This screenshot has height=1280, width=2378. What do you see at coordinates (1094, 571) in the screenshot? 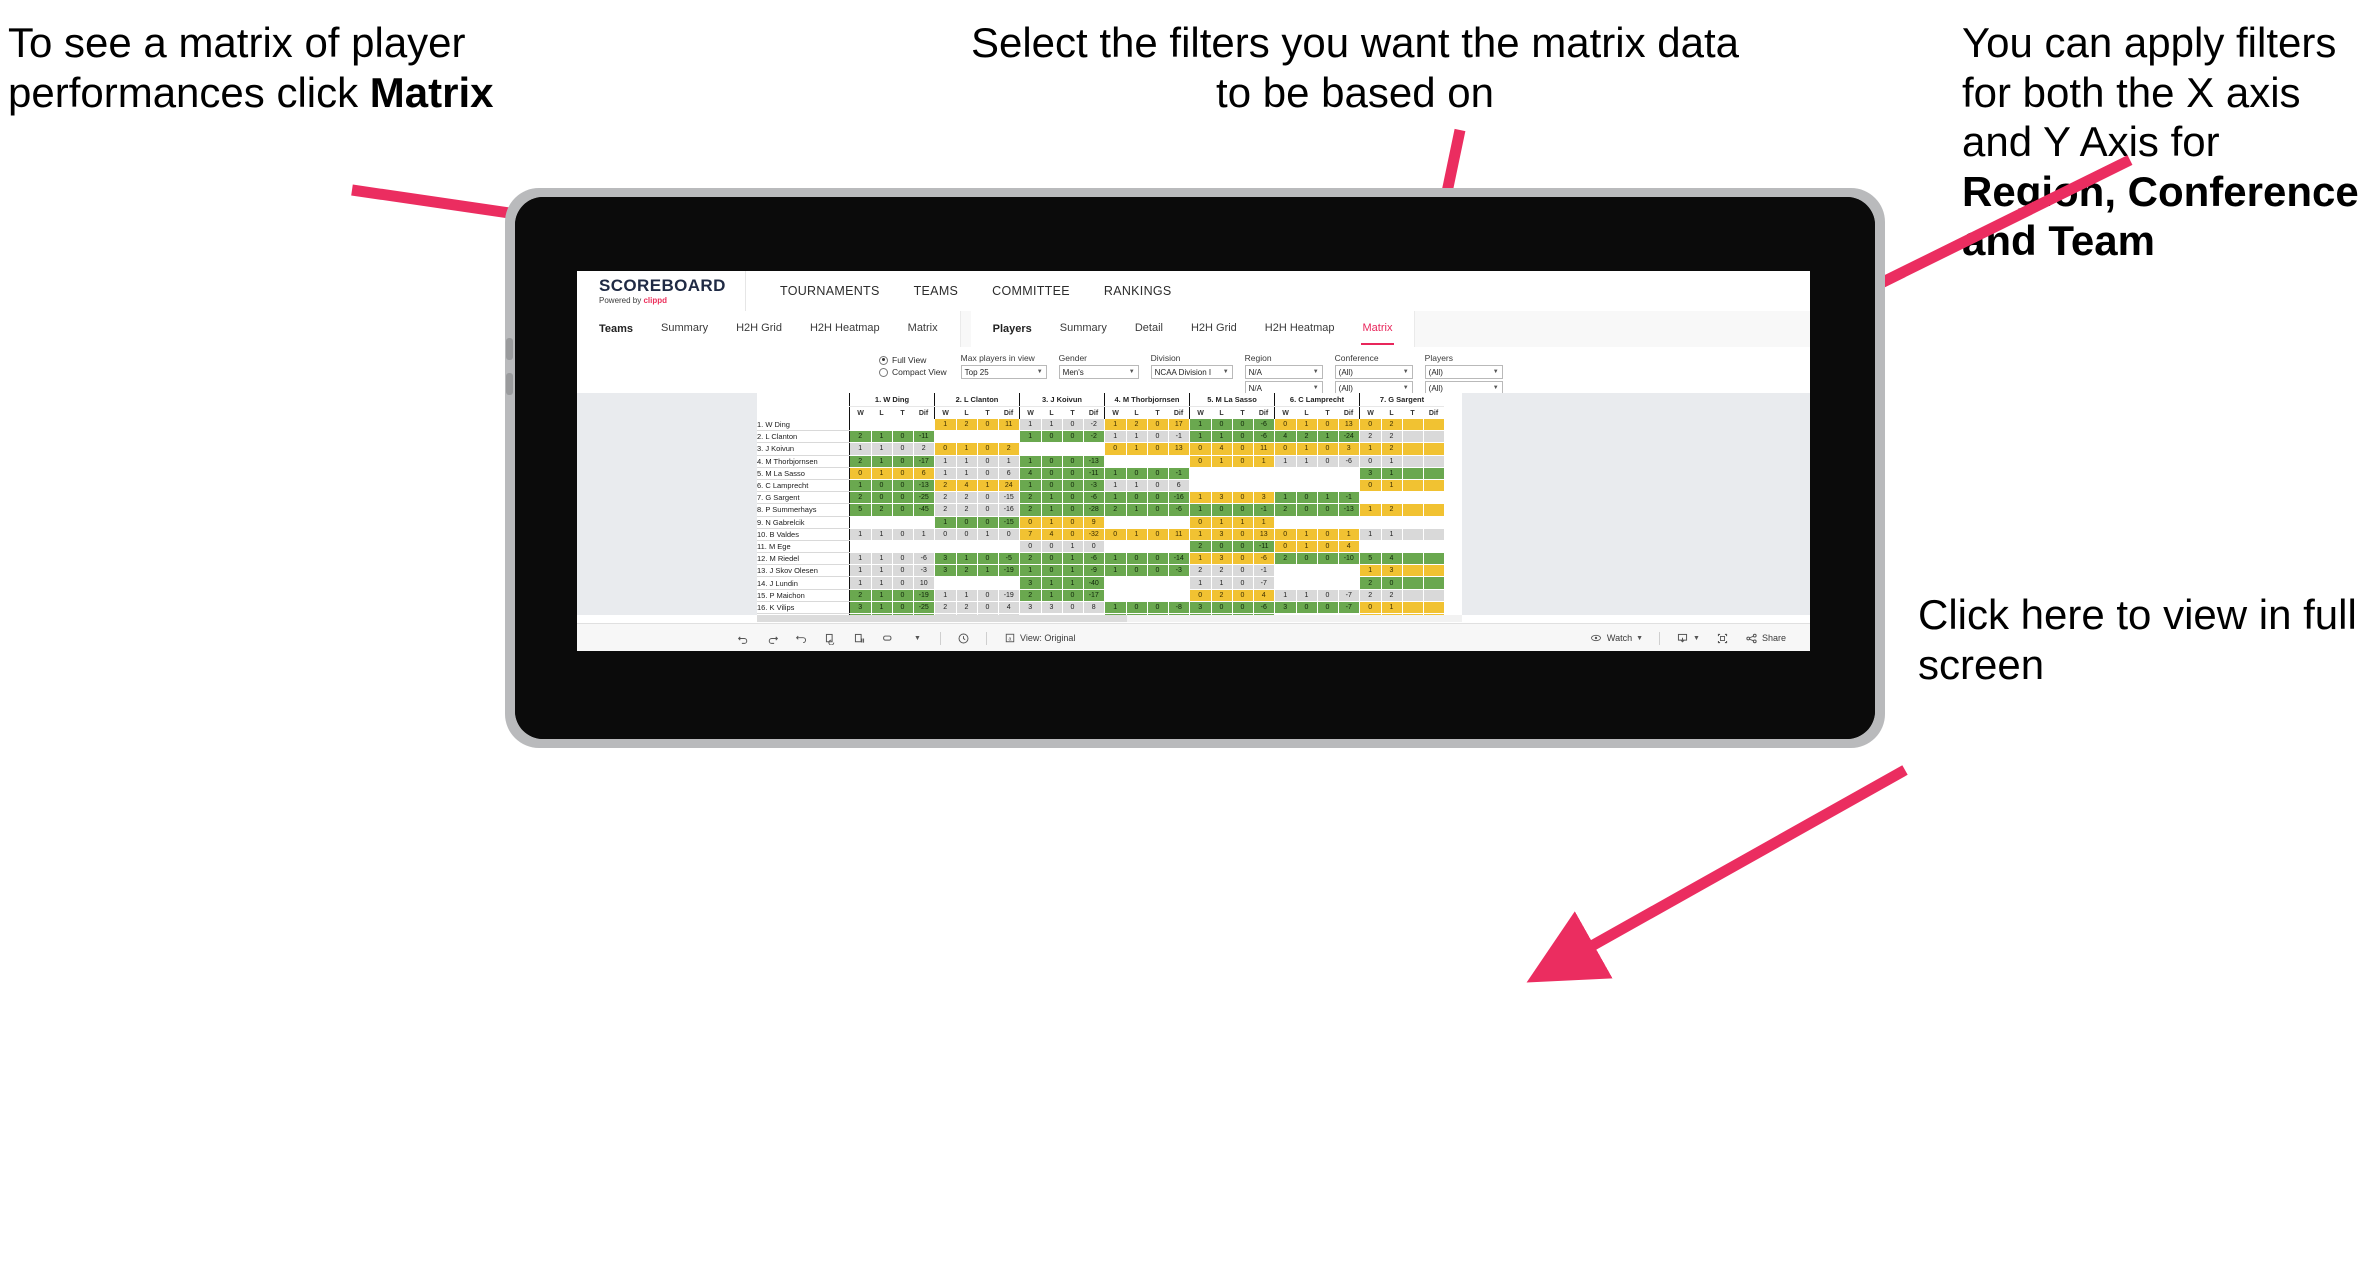
I see `matrix-cell: -9` at bounding box center [1094, 571].